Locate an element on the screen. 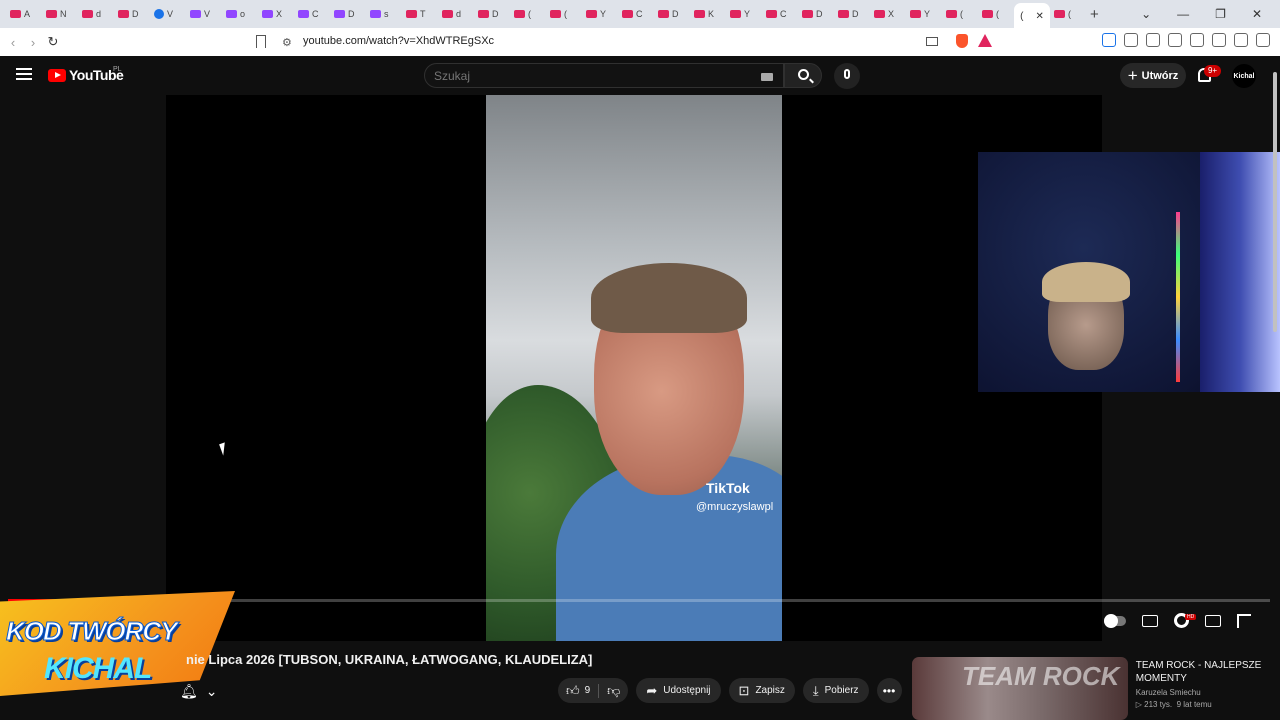 Image resolution: width=1280 pixels, height=720 pixels. fullscreen-icon is located at coordinates (1244, 620).